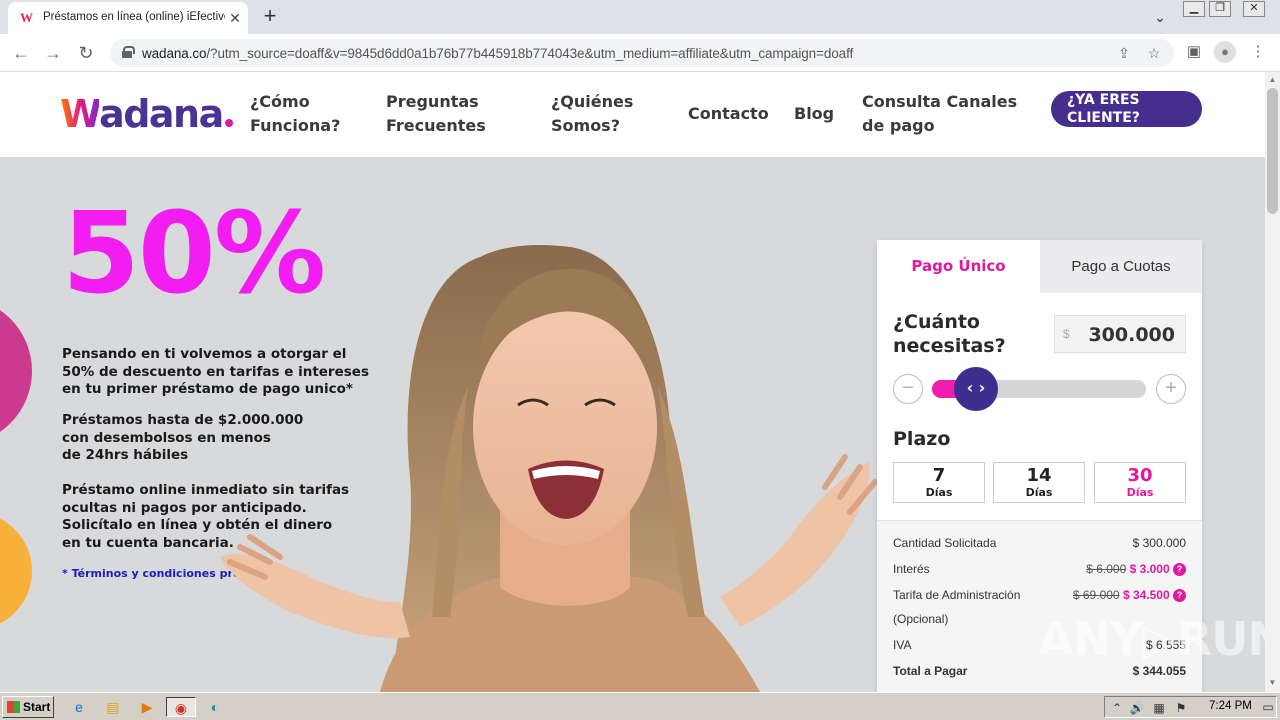 This screenshot has width=1280, height=720. I want to click on minus-circle-icon: −, so click(908, 389).